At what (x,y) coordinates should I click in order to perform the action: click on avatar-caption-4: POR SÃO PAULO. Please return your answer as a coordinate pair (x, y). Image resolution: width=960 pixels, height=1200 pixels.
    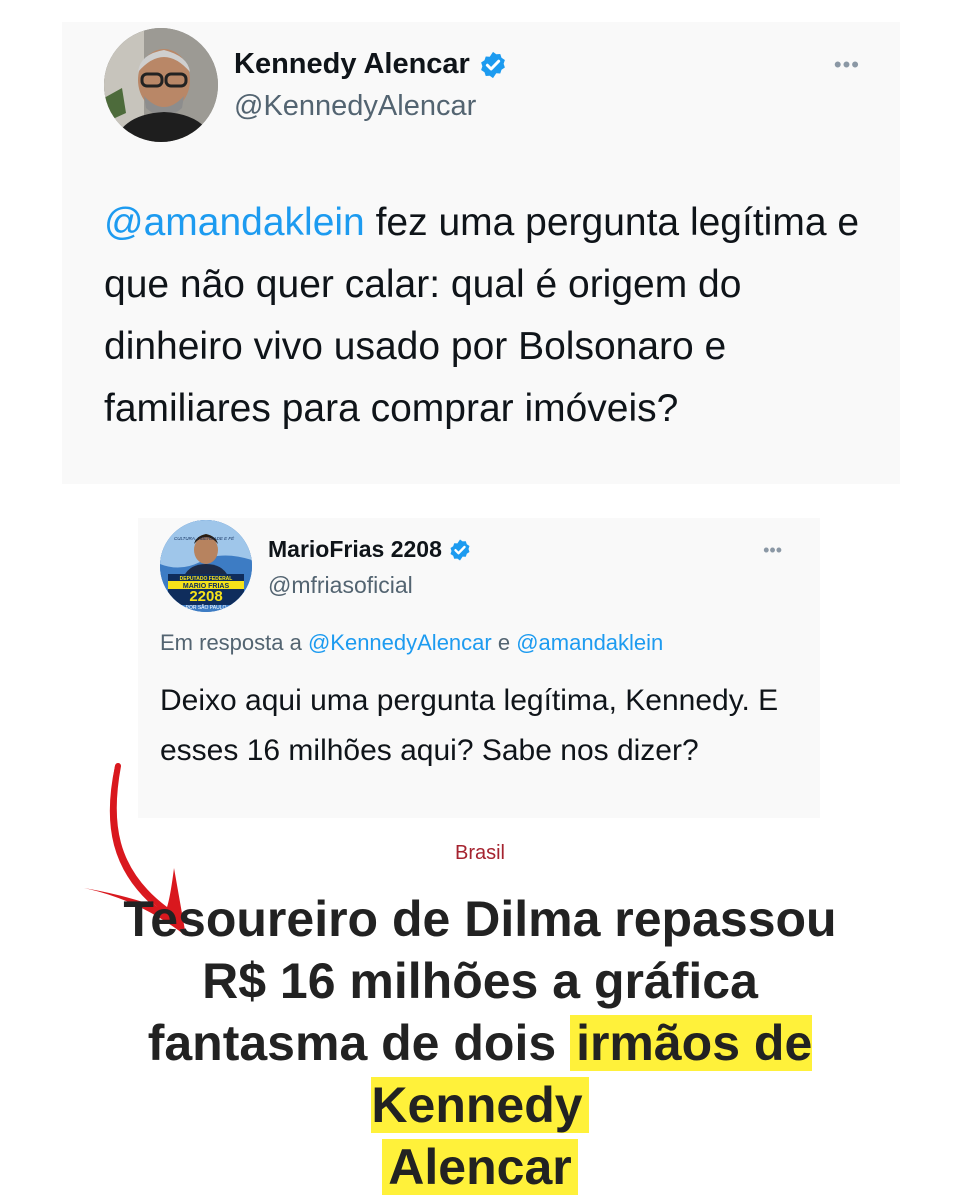
    Looking at the image, I should click on (206, 607).